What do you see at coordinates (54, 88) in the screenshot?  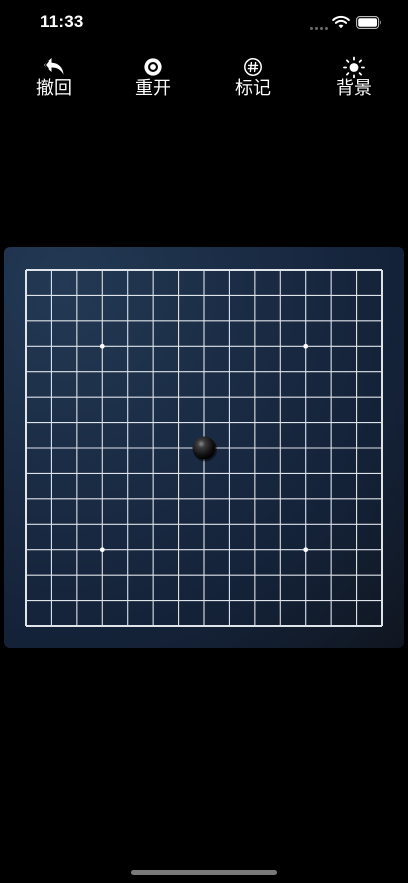 I see `undo-label: 撤回` at bounding box center [54, 88].